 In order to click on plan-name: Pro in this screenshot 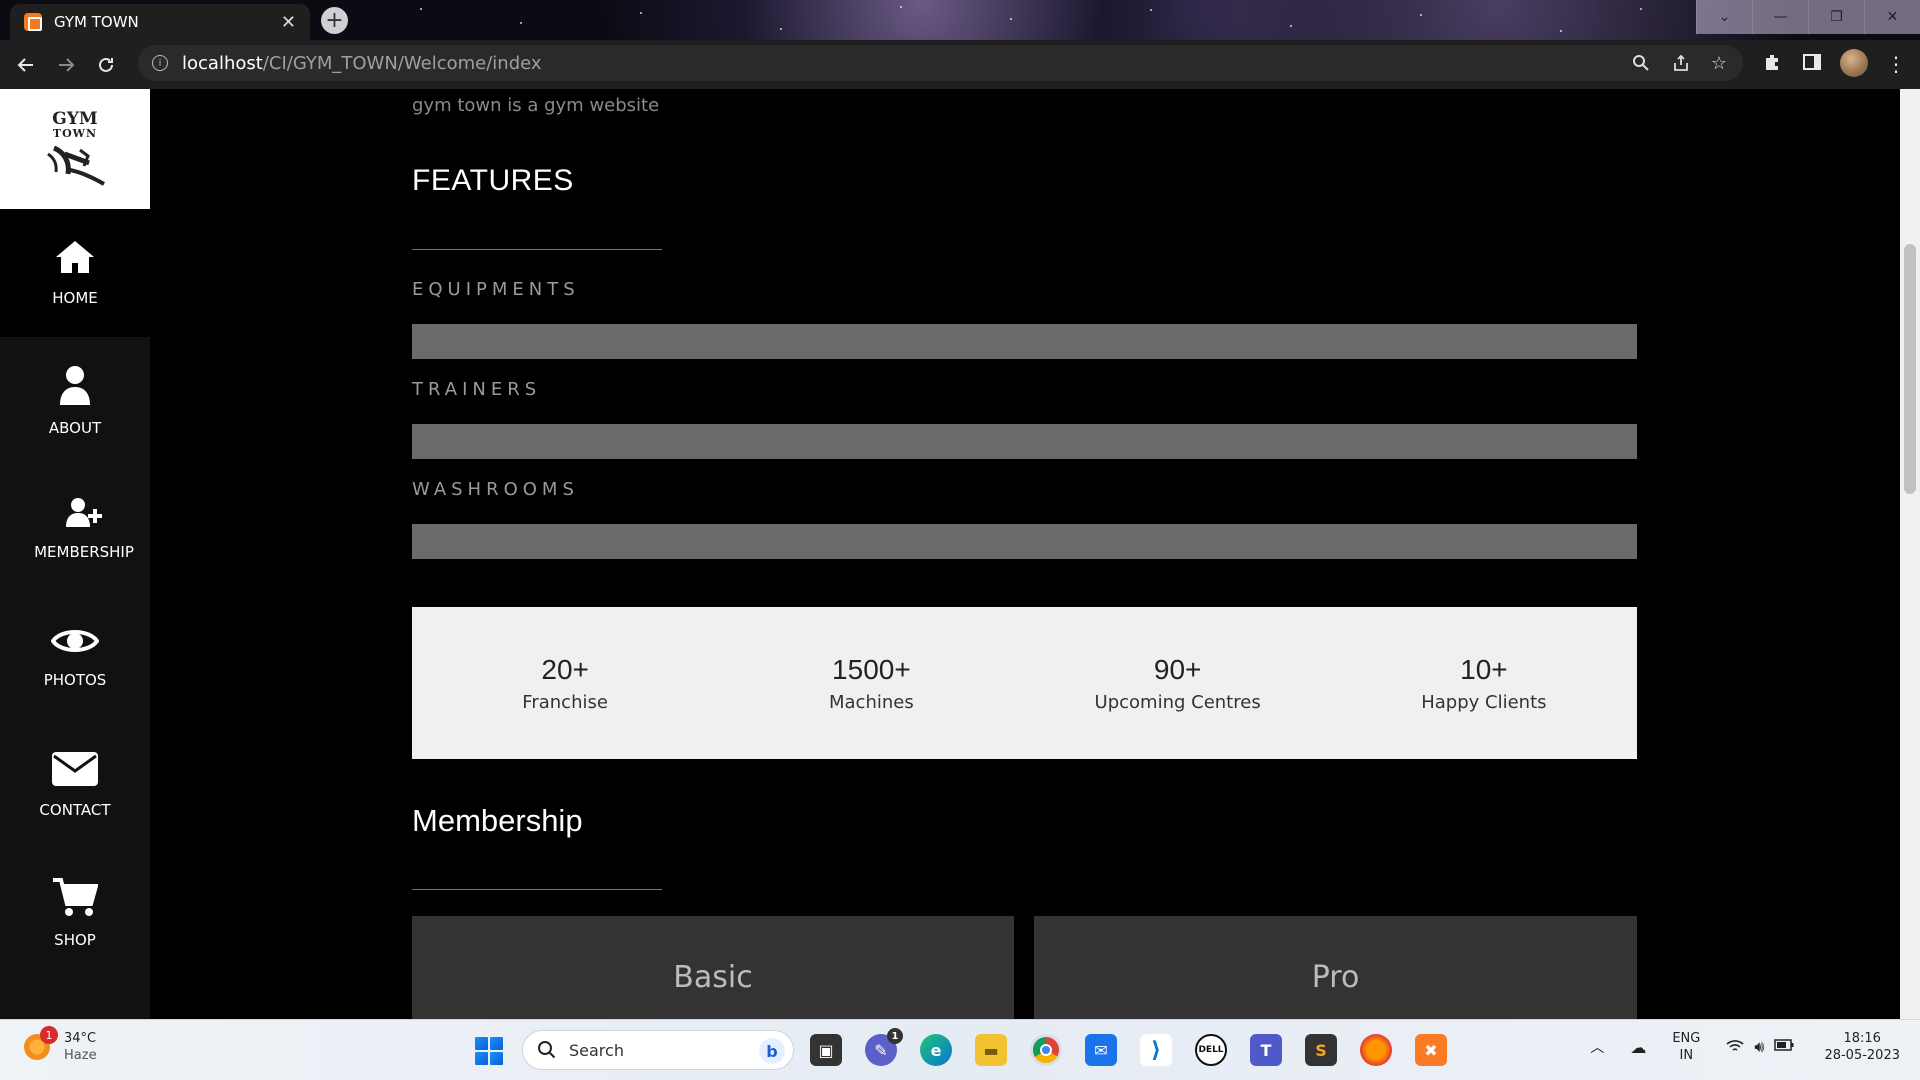, I will do `click(1335, 977)`.